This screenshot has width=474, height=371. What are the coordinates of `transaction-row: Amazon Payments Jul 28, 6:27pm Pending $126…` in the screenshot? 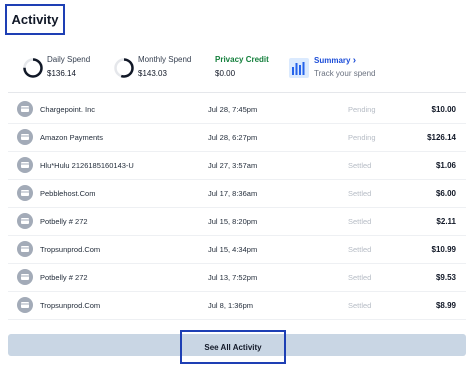 It's located at (237, 138).